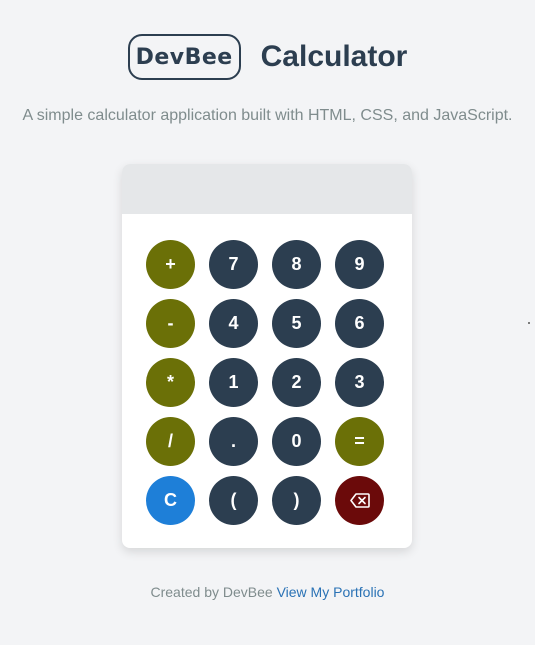  Describe the element at coordinates (296, 264) in the screenshot. I see `eight-button: 8` at that location.